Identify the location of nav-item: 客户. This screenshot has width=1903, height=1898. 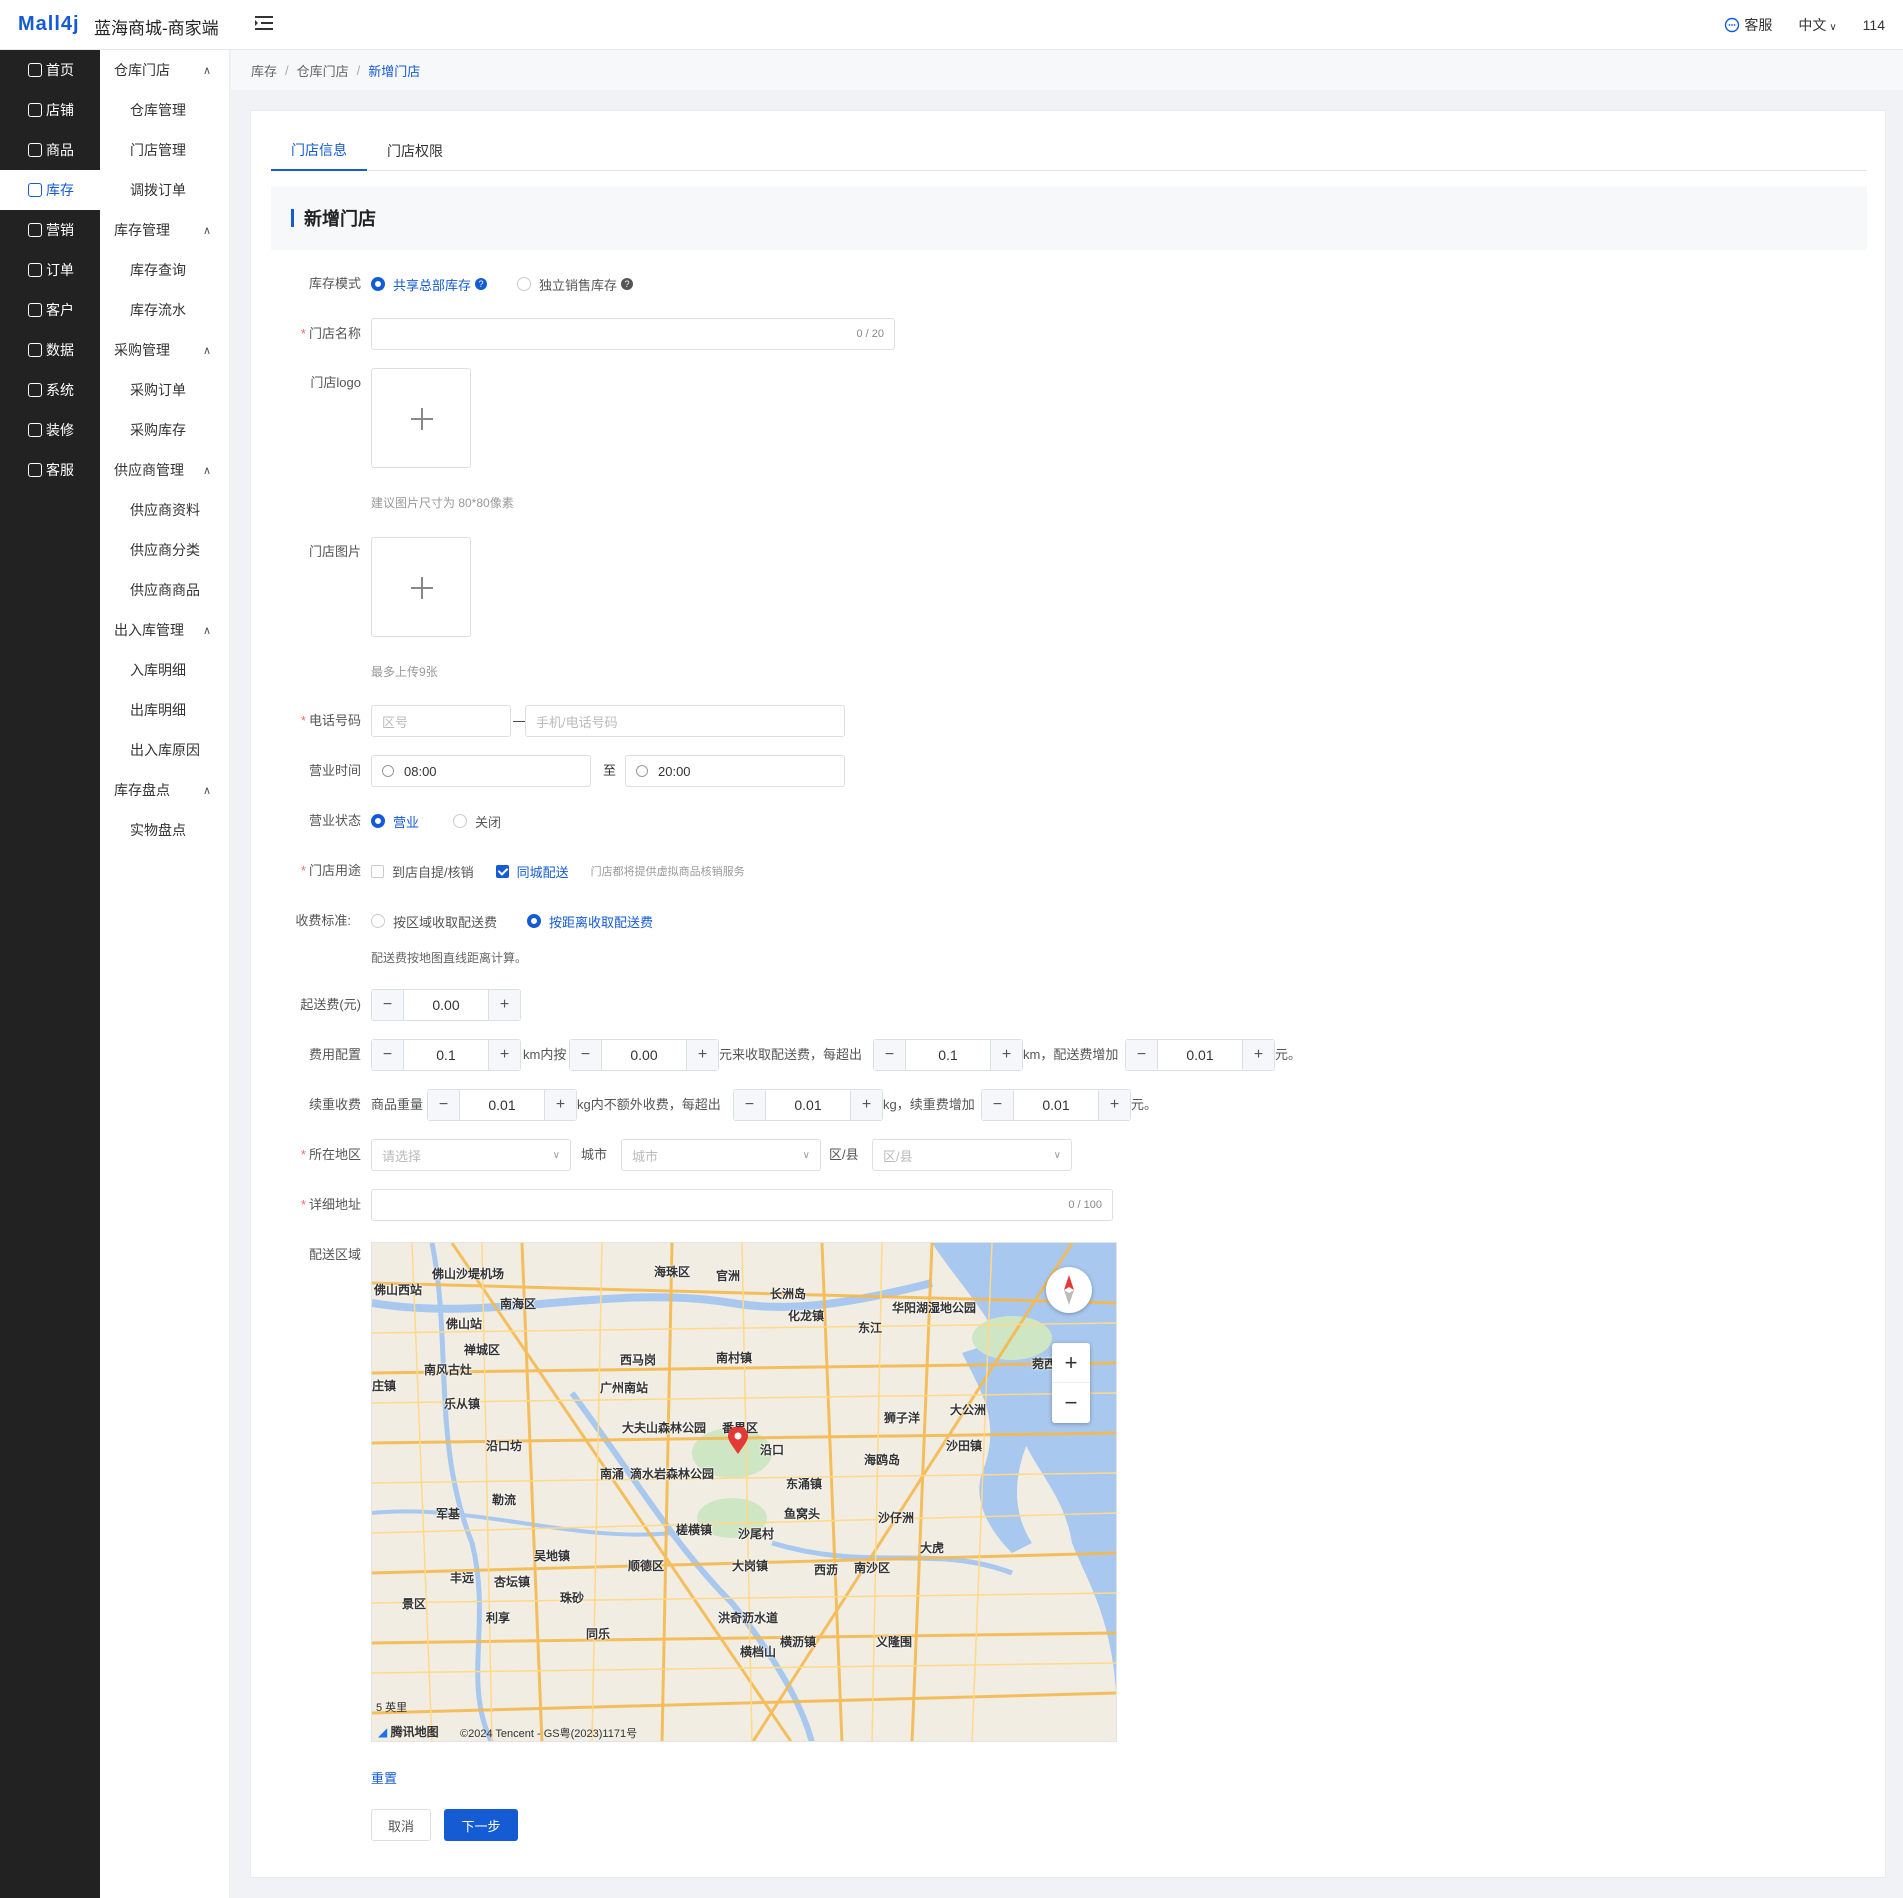
(50, 310).